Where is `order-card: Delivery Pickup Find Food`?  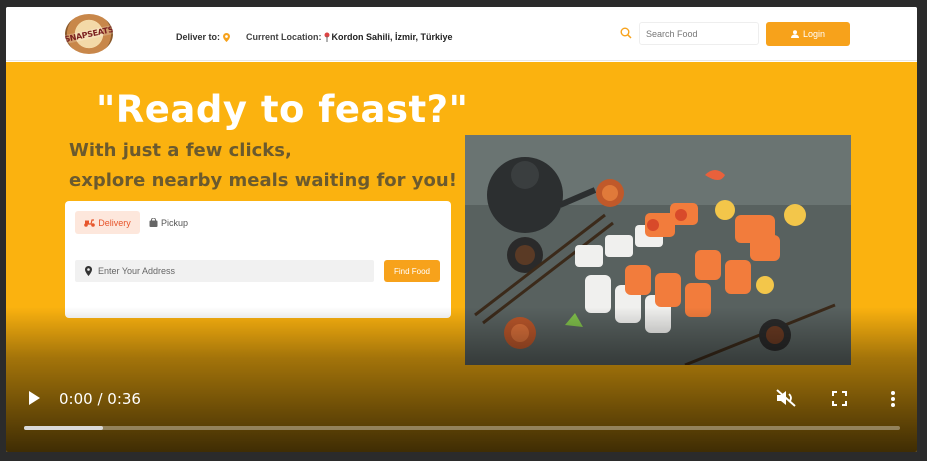 order-card: Delivery Pickup Find Food is located at coordinates (258, 259).